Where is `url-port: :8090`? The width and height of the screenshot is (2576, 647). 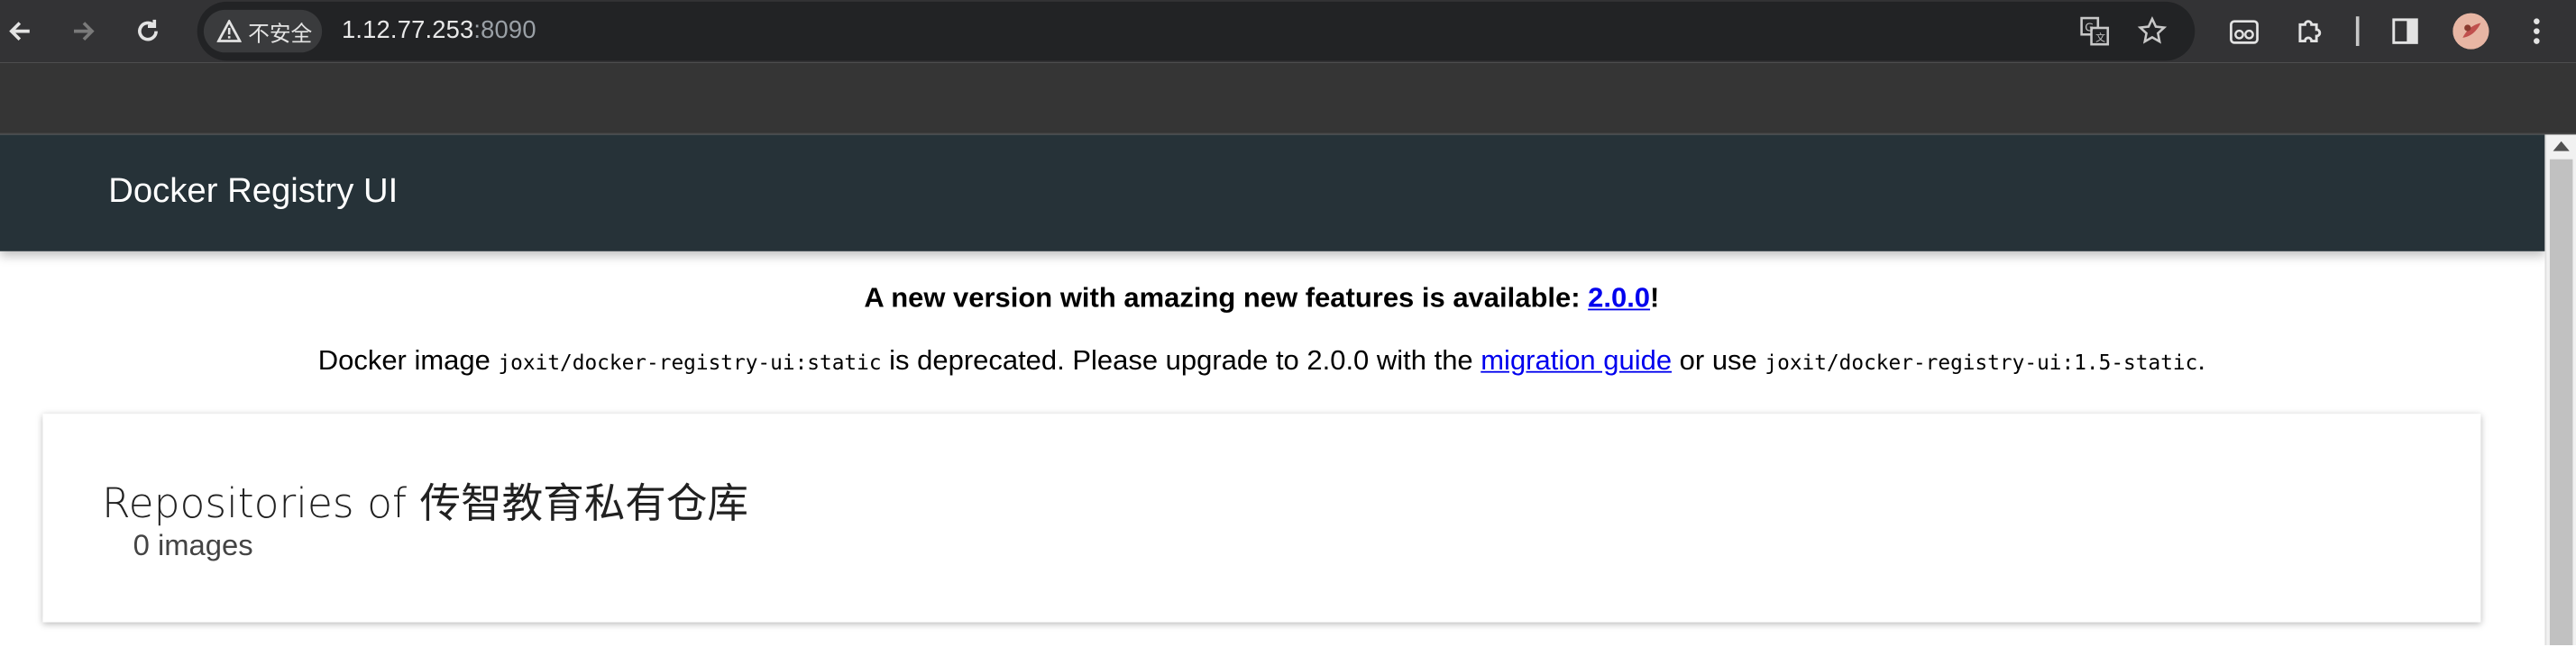 url-port: :8090 is located at coordinates (504, 30).